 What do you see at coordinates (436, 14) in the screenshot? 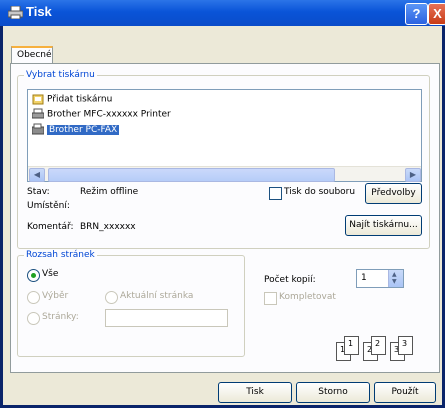
I see `close-button: X` at bounding box center [436, 14].